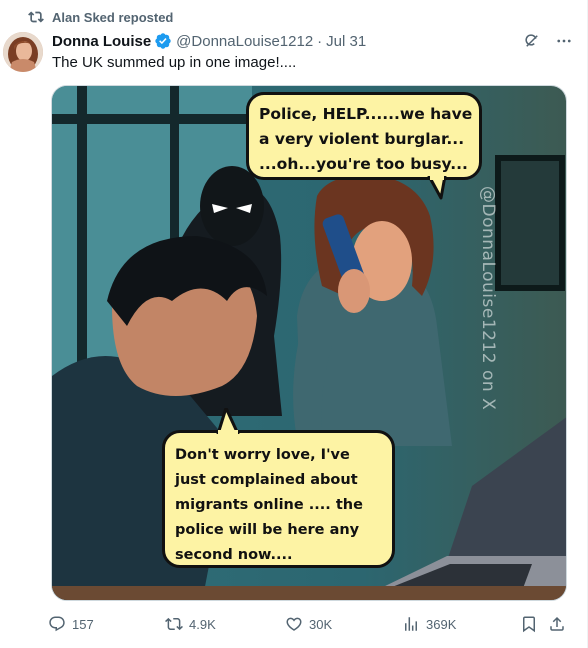  I want to click on like-button: 30K, so click(308, 624).